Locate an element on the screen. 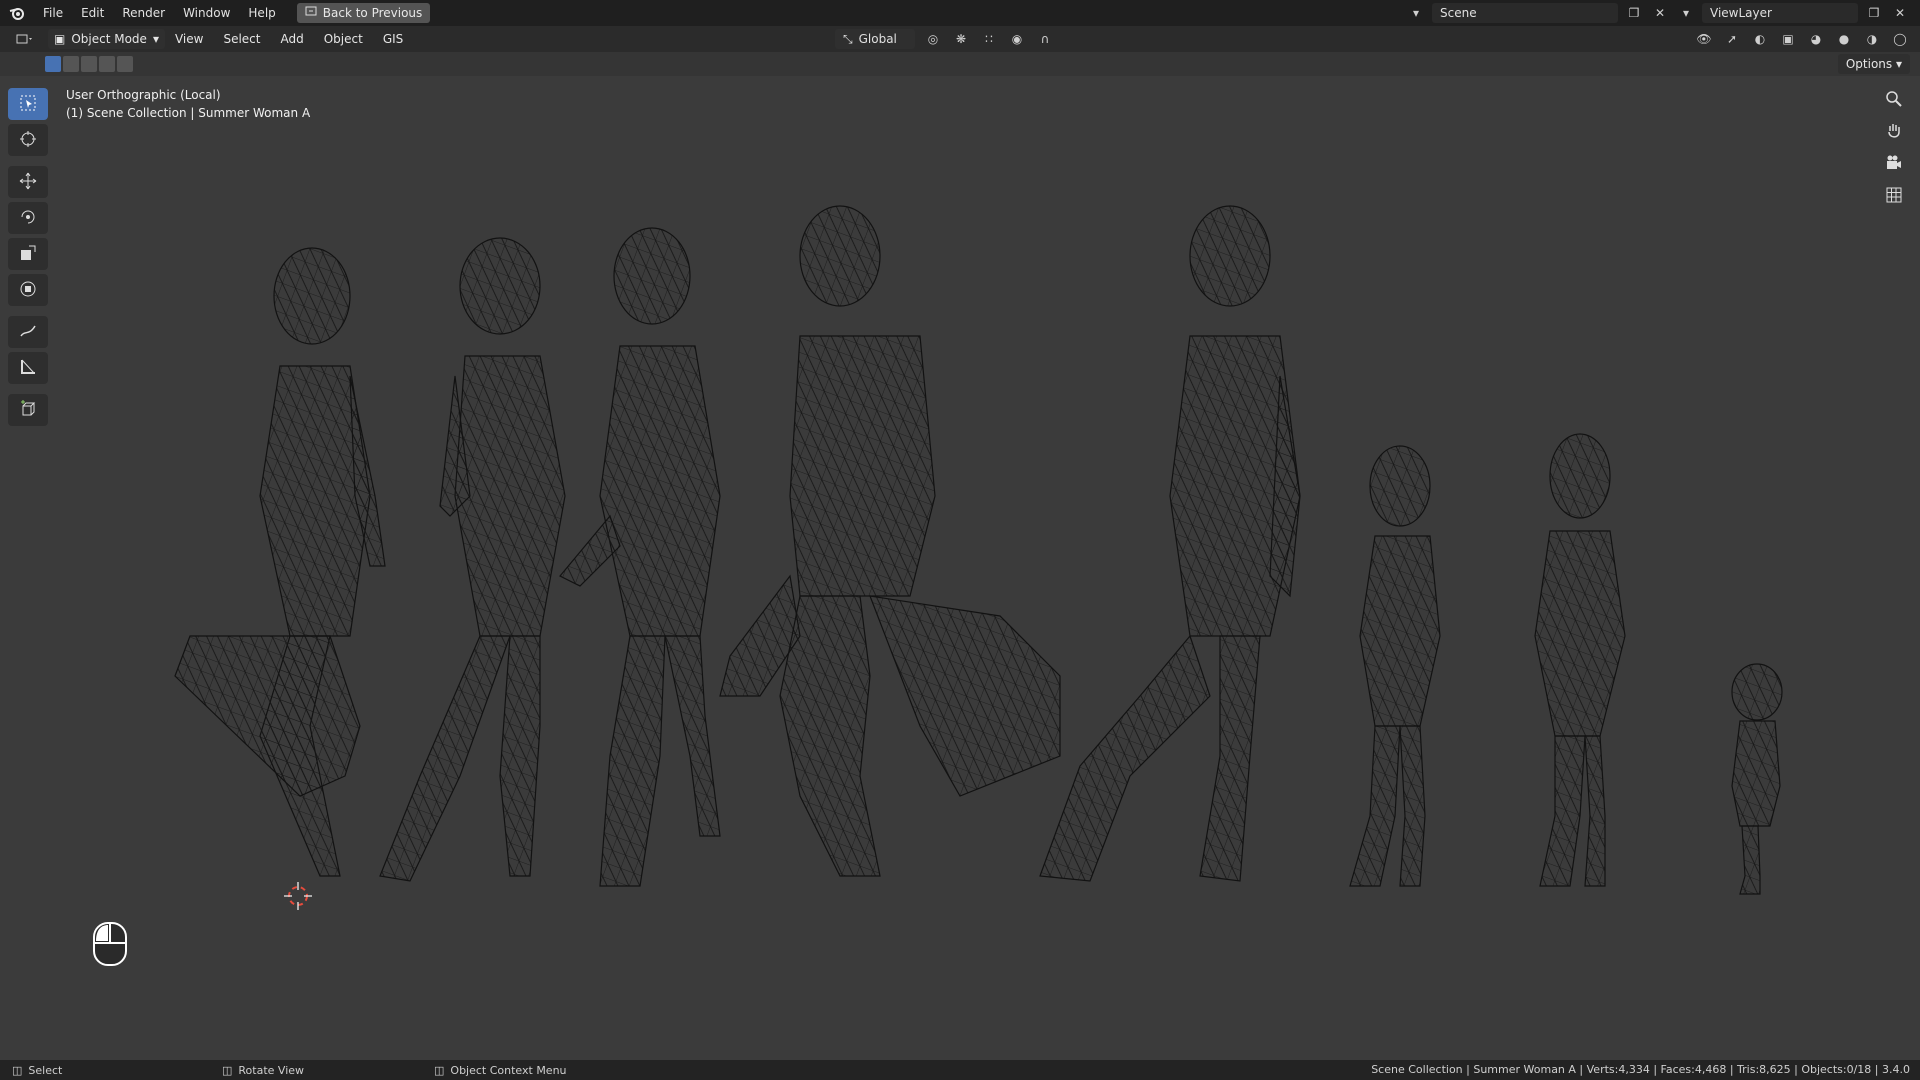  mouse-middle-icon: ◫ is located at coordinates (227, 1070).